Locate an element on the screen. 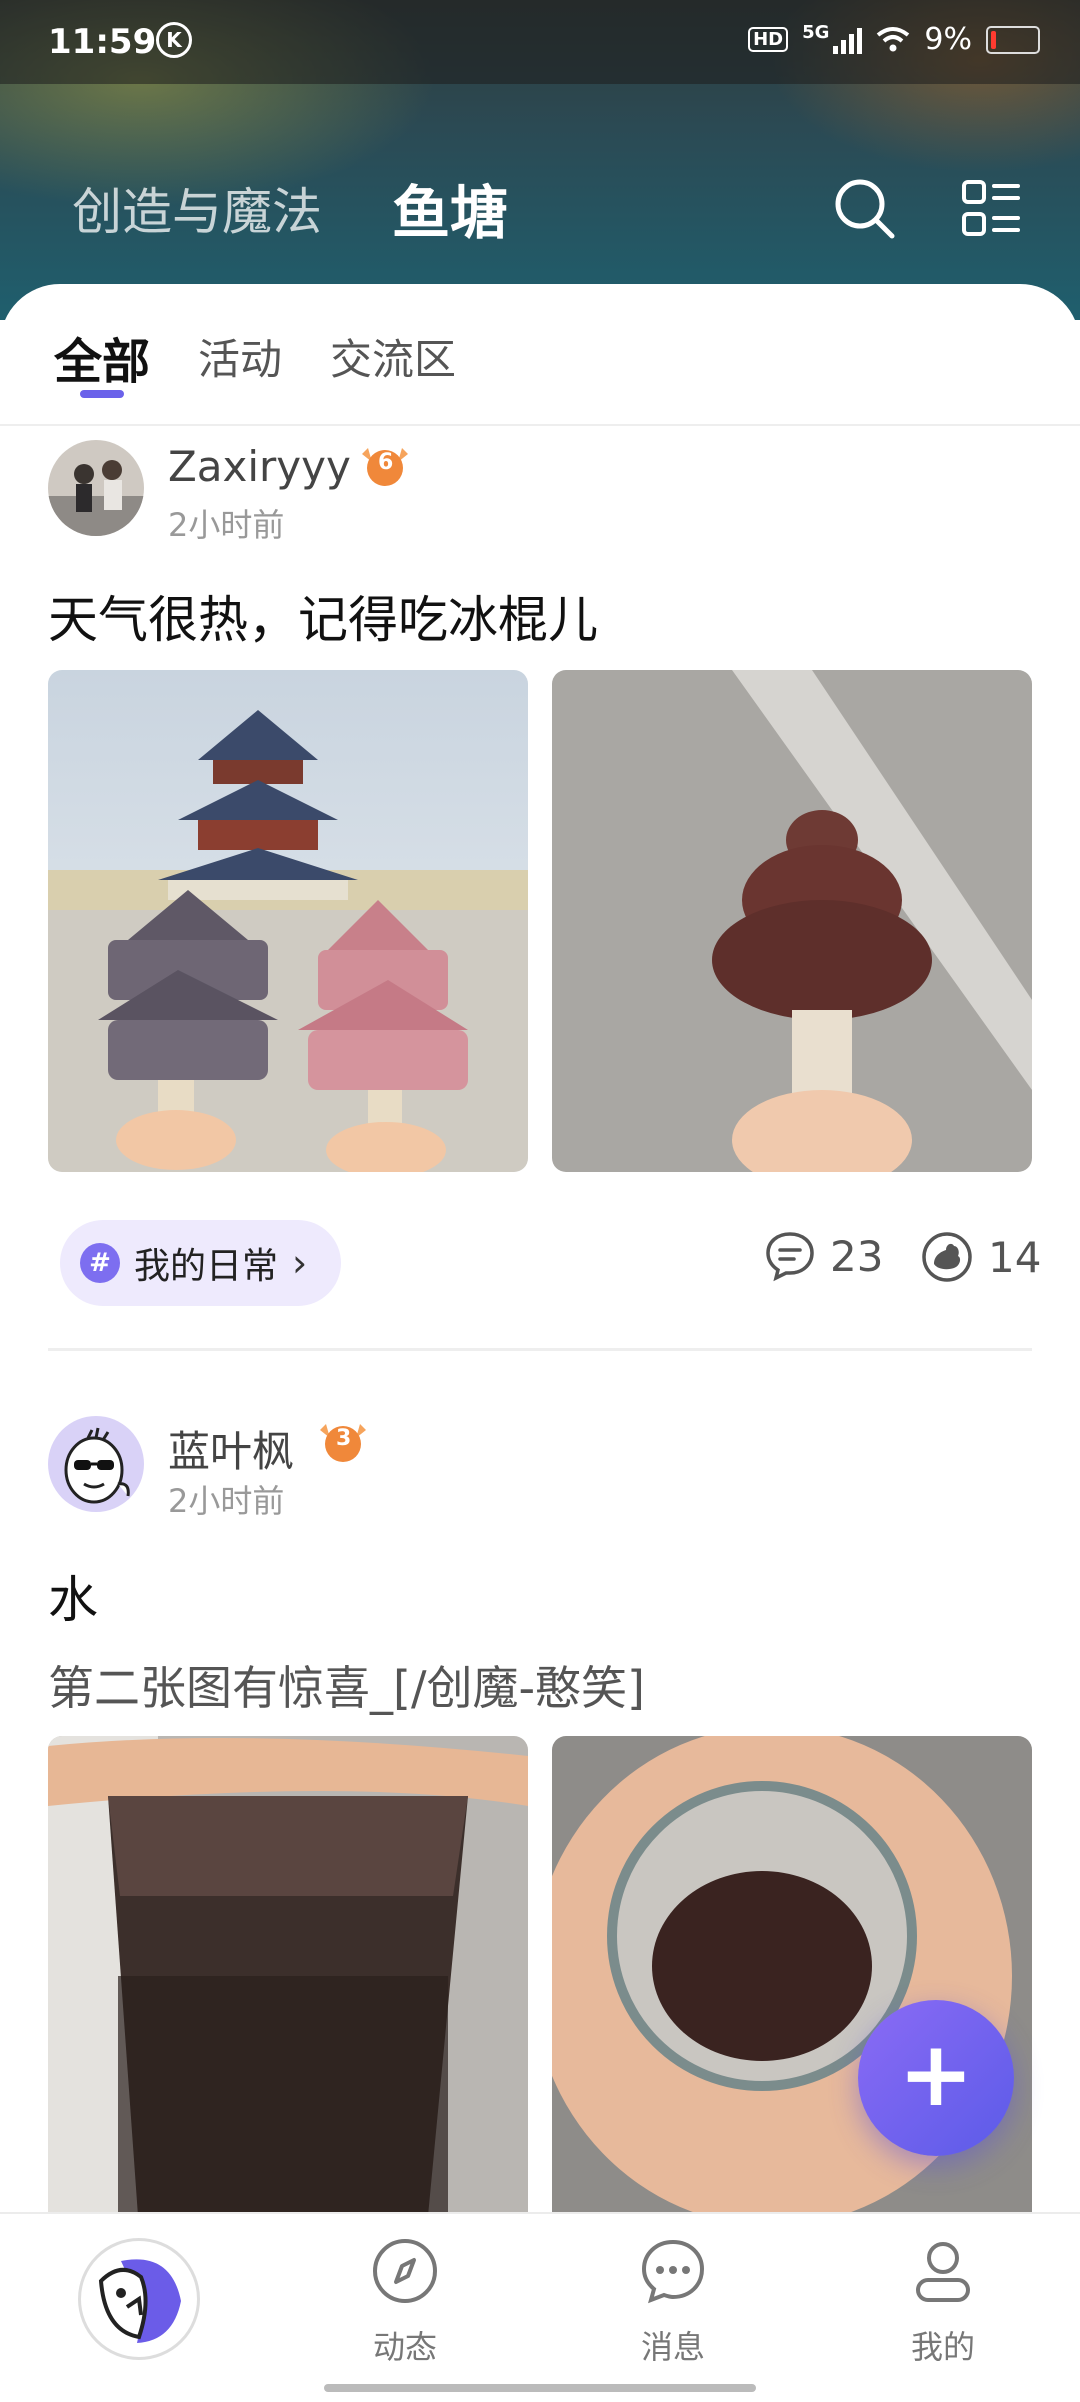  create-post-button: + is located at coordinates (936, 2078).